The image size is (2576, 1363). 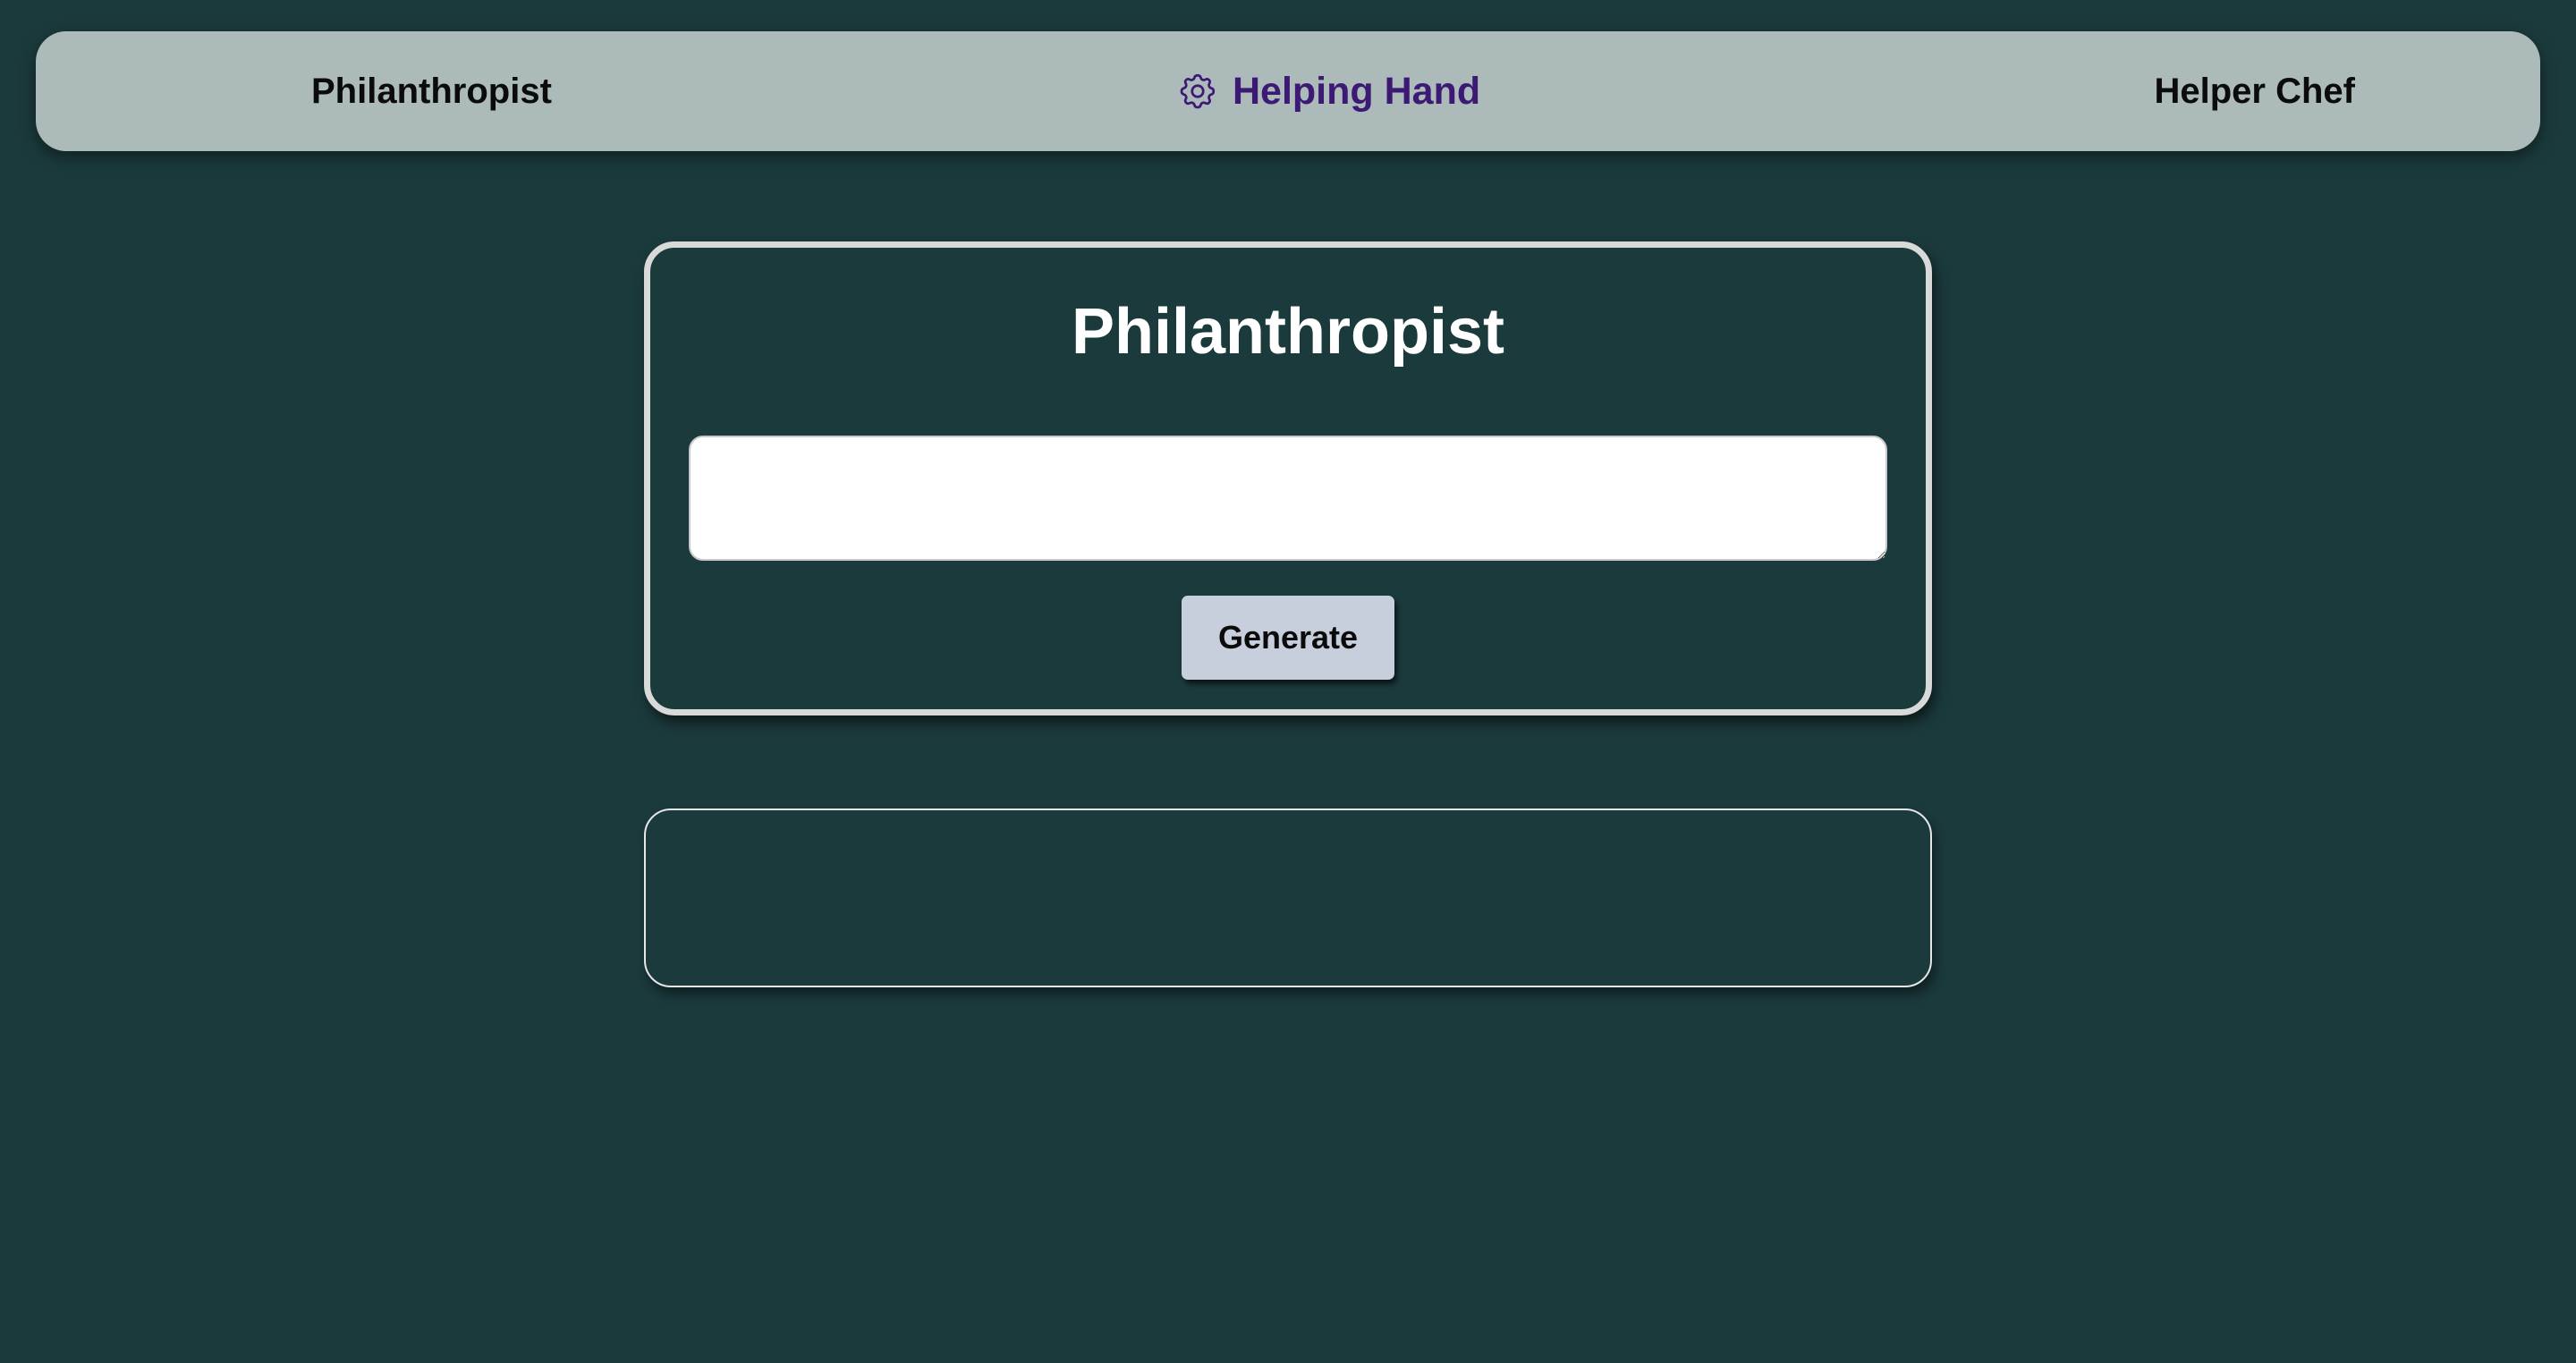 I want to click on output-box, so click(x=1288, y=898).